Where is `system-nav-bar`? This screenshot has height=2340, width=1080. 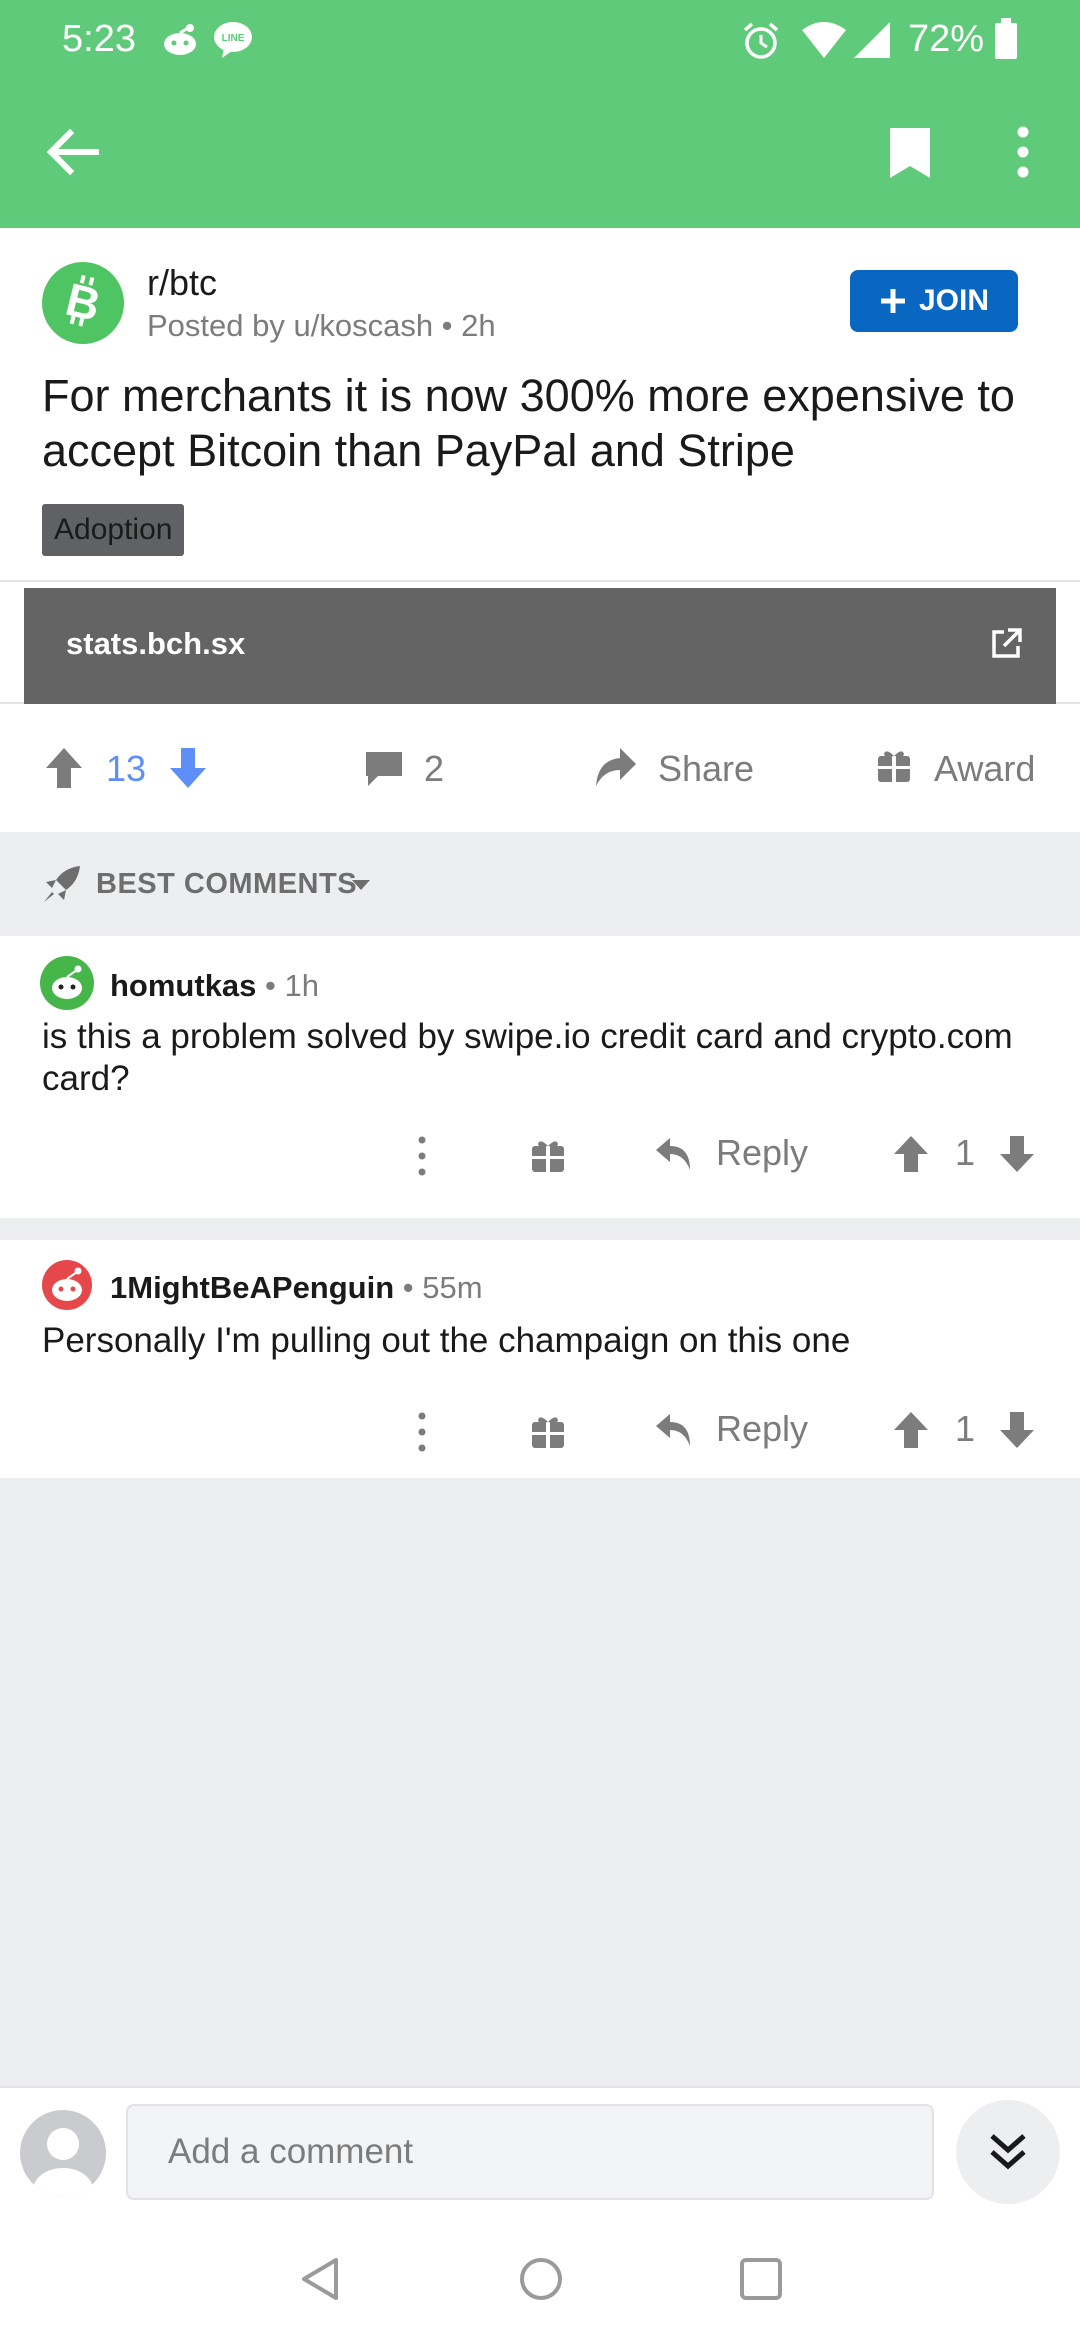 system-nav-bar is located at coordinates (540, 2279).